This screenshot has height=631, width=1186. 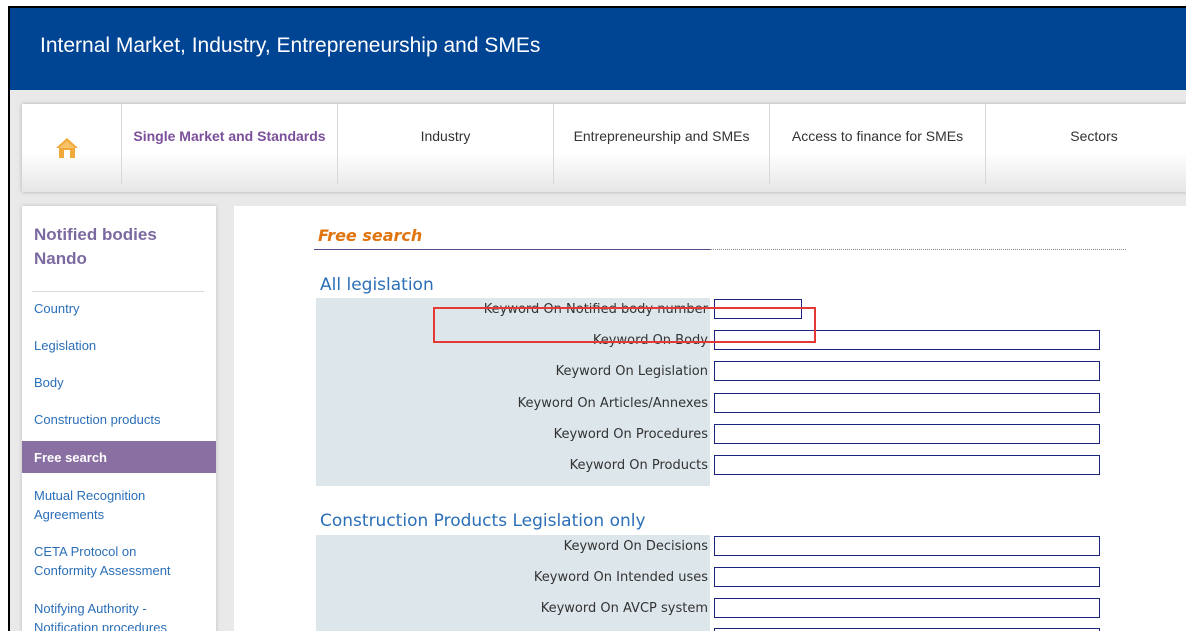 I want to click on form-row-articles-annexes: Keyword On Articles/Annexes, so click(x=716, y=404).